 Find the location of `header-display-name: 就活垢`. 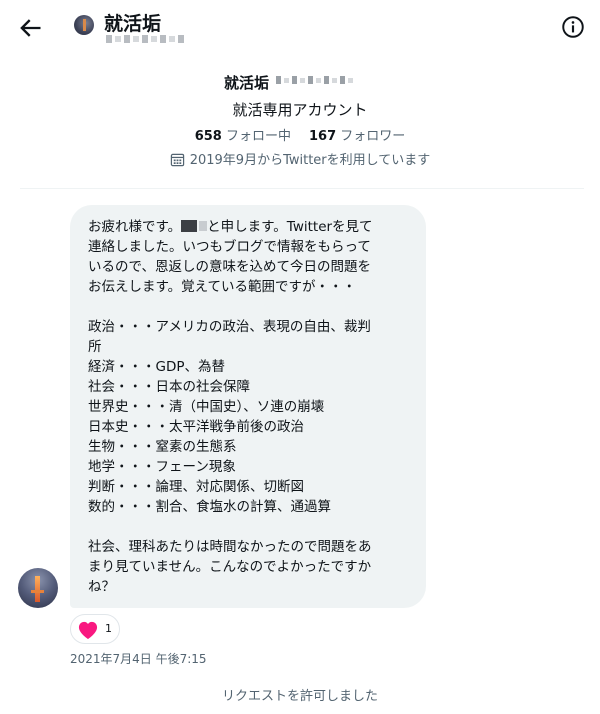

header-display-name: 就活垢 is located at coordinates (133, 24).